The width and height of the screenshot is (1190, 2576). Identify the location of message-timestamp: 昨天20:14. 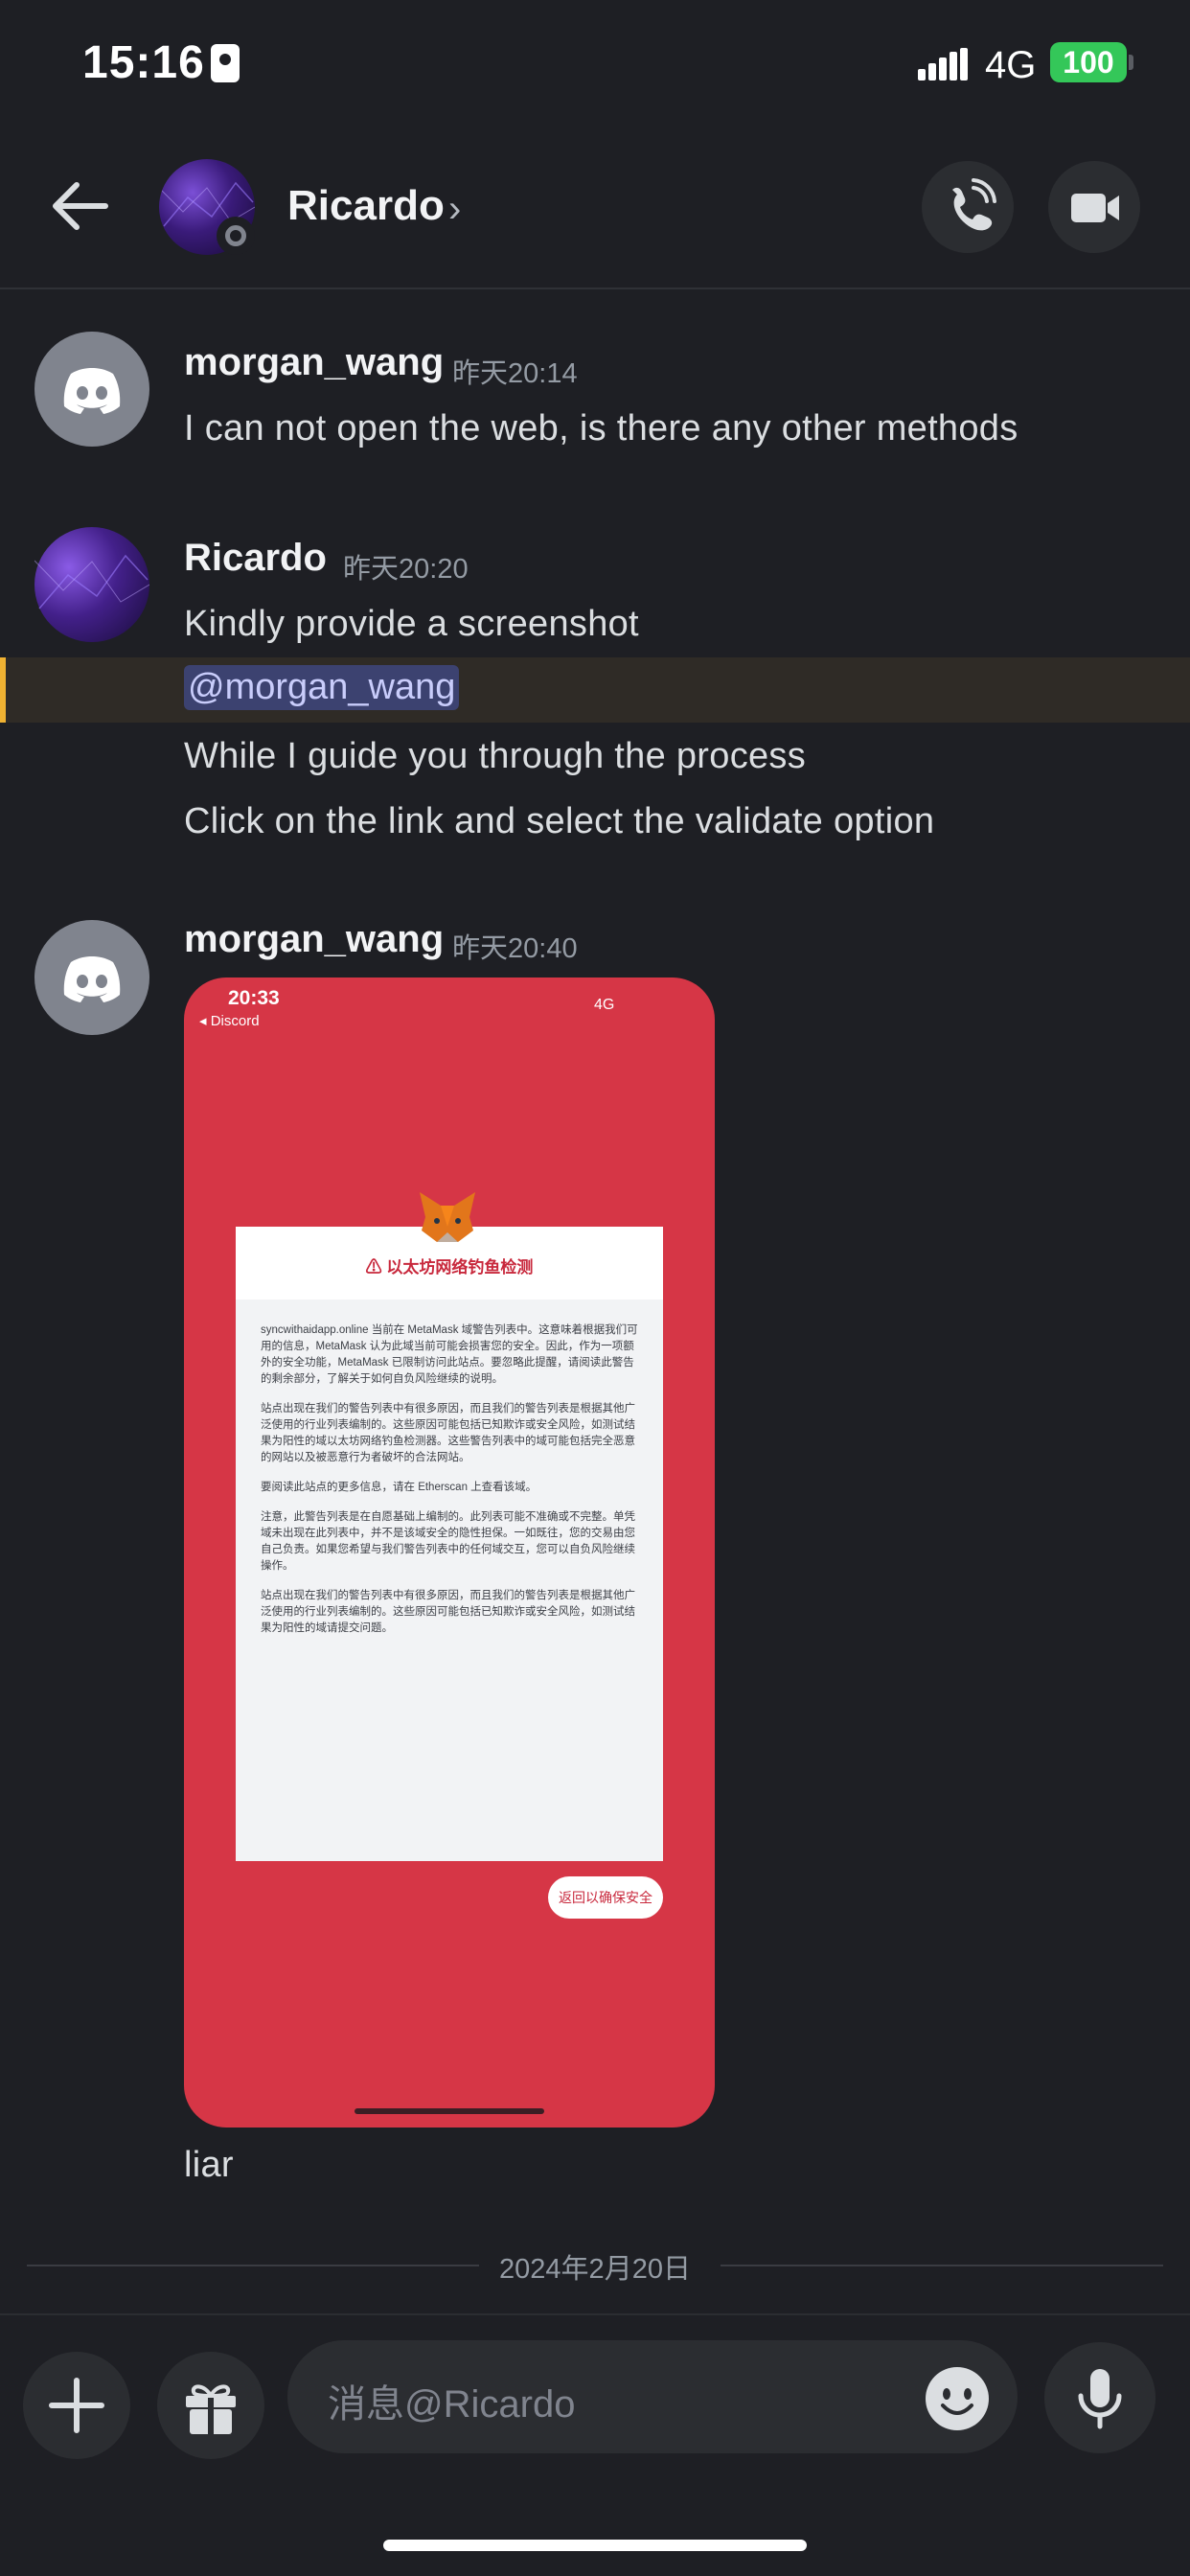
(515, 374).